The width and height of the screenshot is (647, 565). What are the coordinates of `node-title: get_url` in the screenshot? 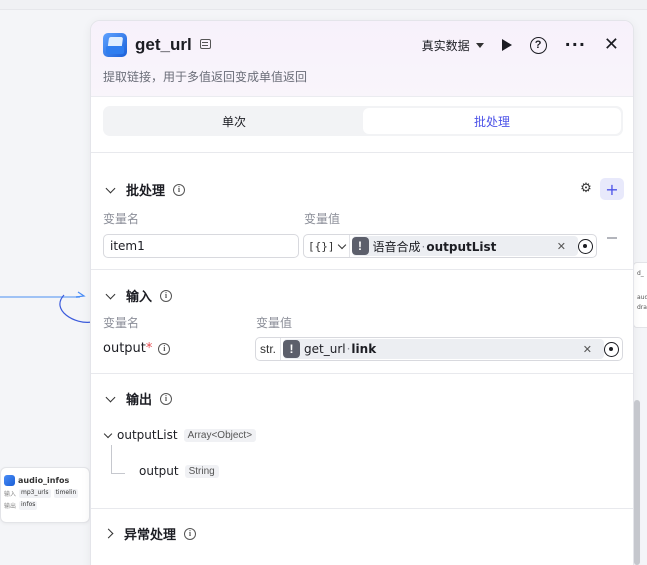 It's located at (163, 45).